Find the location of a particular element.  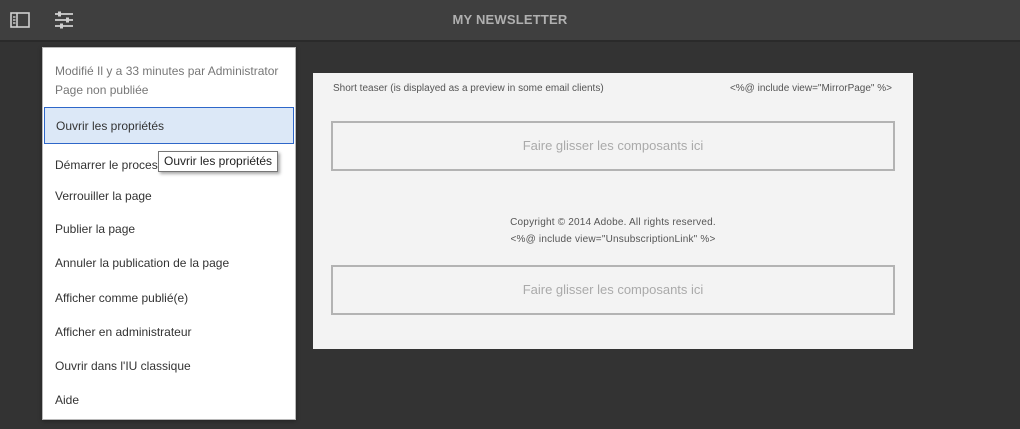

component-dropzone-2: Faire glisser les composants ici is located at coordinates (613, 290).